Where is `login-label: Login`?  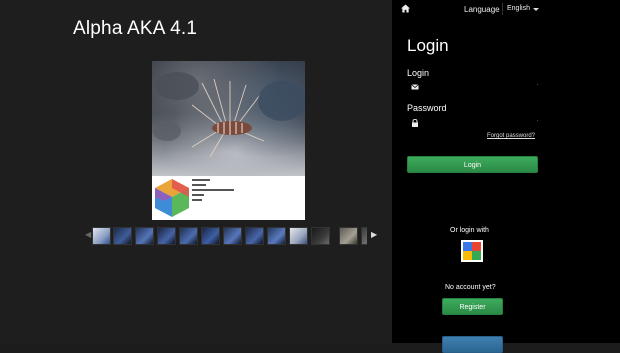 login-label: Login is located at coordinates (418, 73).